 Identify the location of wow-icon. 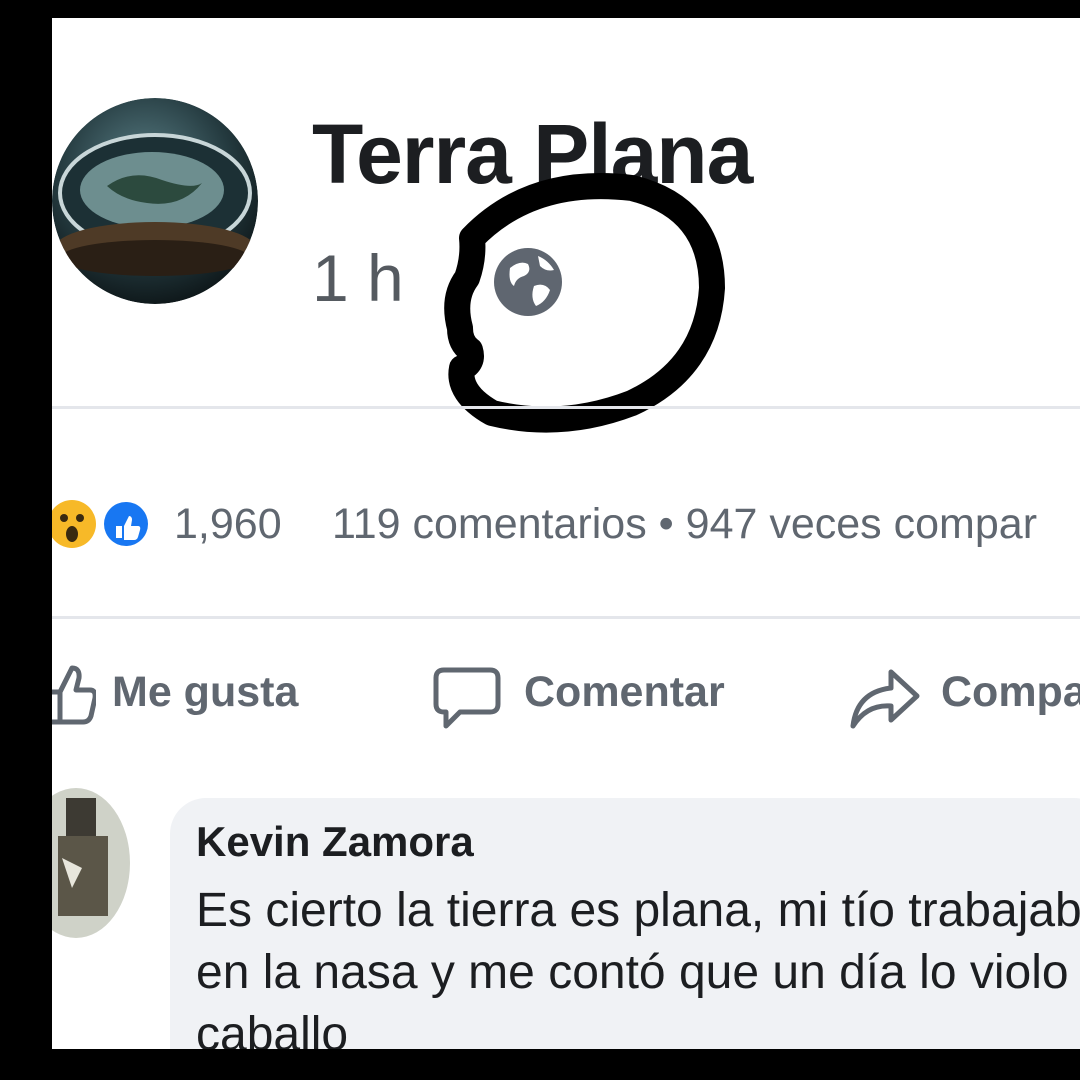
(74, 524).